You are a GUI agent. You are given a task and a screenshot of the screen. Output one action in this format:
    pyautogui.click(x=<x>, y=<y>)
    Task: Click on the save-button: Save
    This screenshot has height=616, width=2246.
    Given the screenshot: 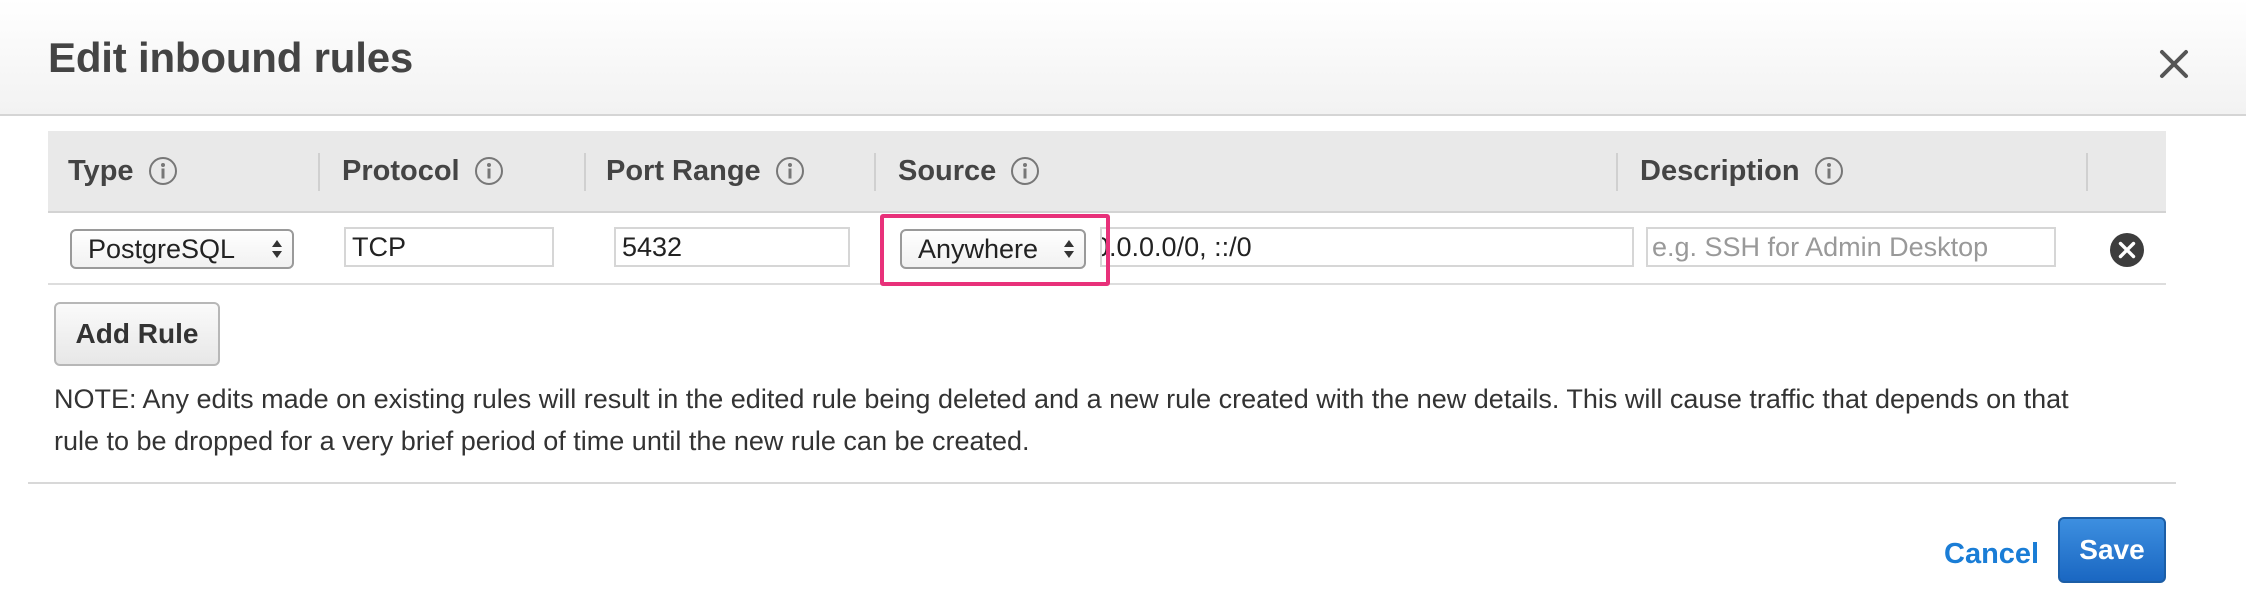 What is the action you would take?
    pyautogui.click(x=2112, y=550)
    